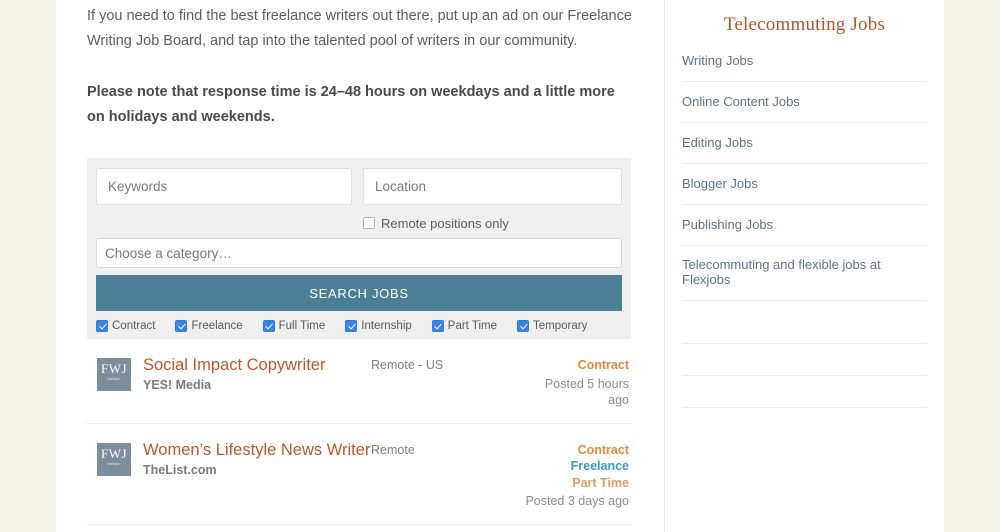  I want to click on job-posted-date: Posted 5 hours ago, so click(586, 392).